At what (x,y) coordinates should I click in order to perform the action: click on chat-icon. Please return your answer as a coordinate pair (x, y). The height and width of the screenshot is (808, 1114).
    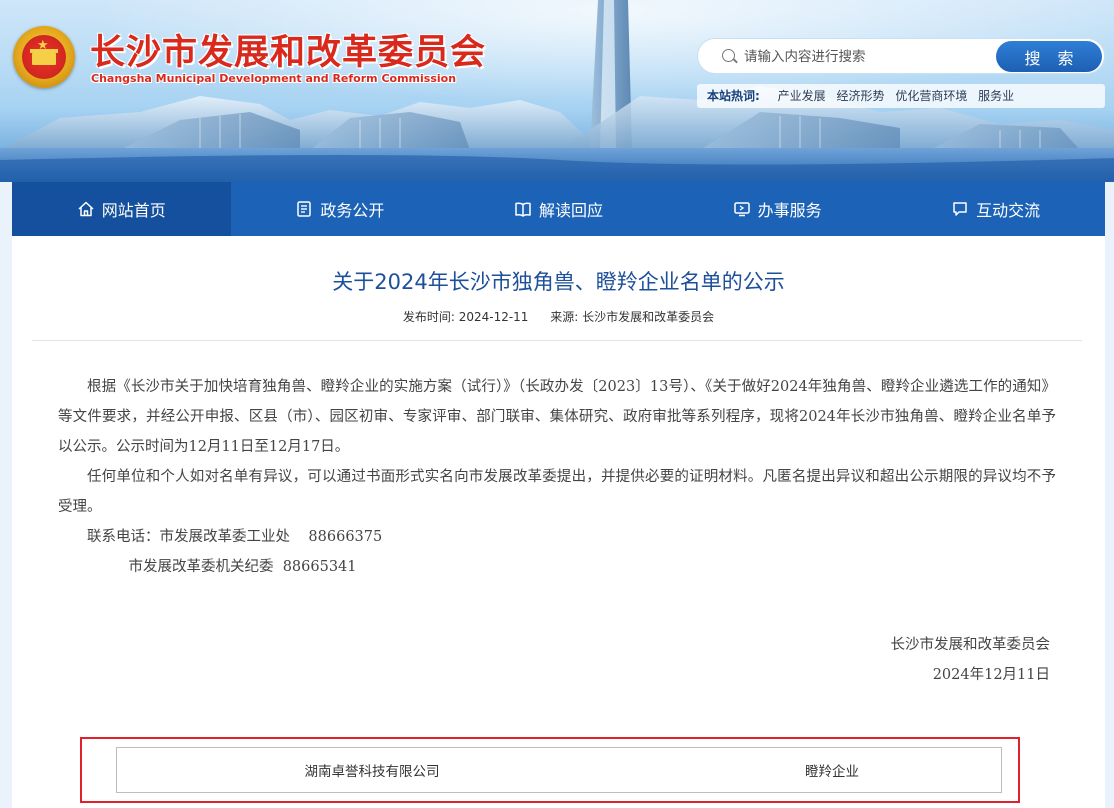
    Looking at the image, I should click on (960, 209).